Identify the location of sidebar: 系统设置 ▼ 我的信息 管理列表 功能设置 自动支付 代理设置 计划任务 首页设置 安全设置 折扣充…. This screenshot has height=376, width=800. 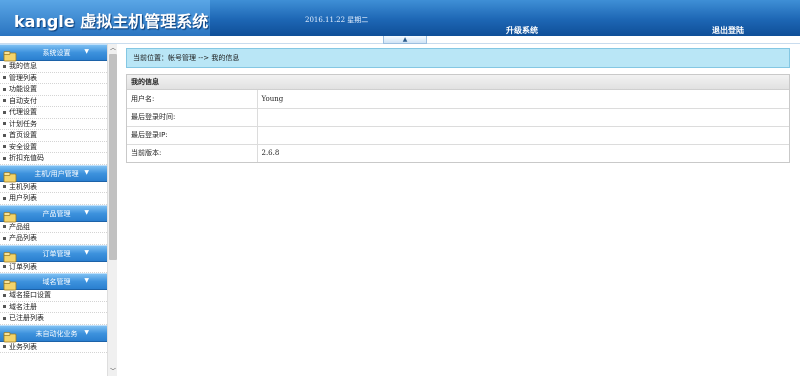
(58, 210).